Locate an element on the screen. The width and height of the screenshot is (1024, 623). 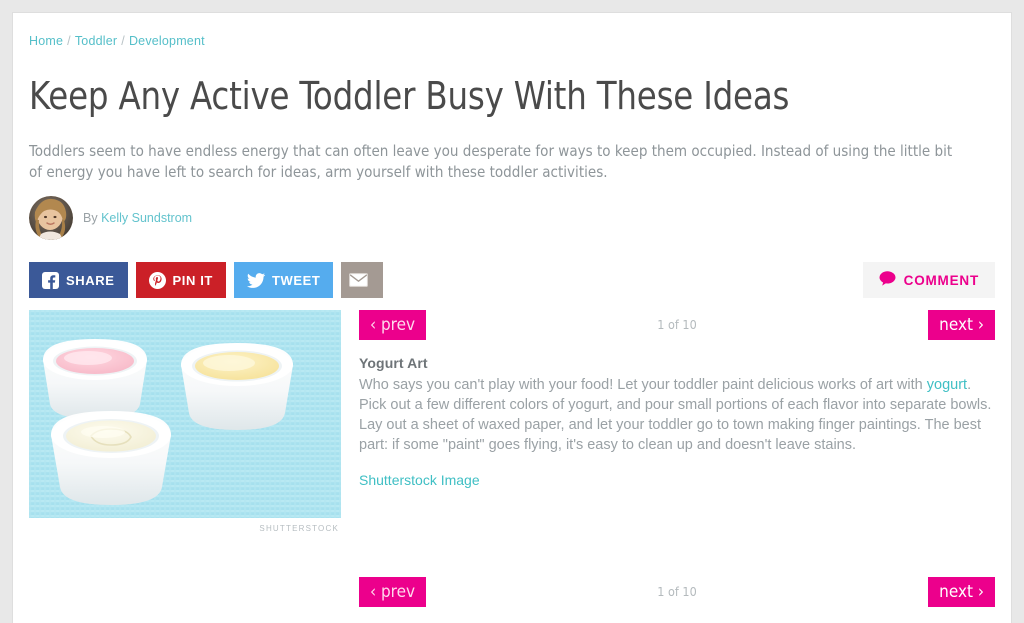
share-pinterest-button: PIN IT is located at coordinates (180, 280).